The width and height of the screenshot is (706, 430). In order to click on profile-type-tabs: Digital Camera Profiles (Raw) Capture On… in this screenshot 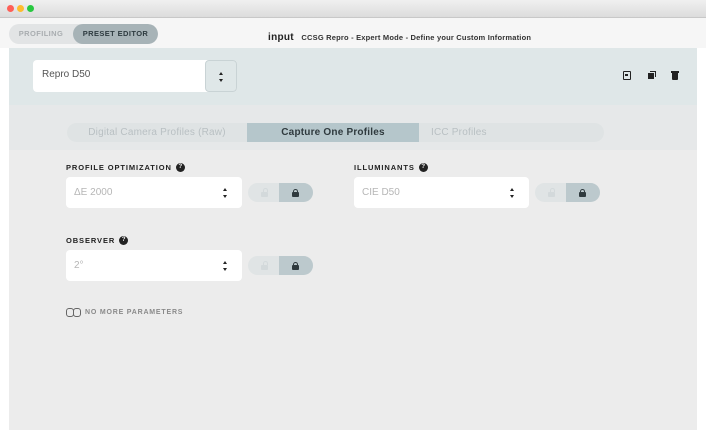, I will do `click(335, 132)`.